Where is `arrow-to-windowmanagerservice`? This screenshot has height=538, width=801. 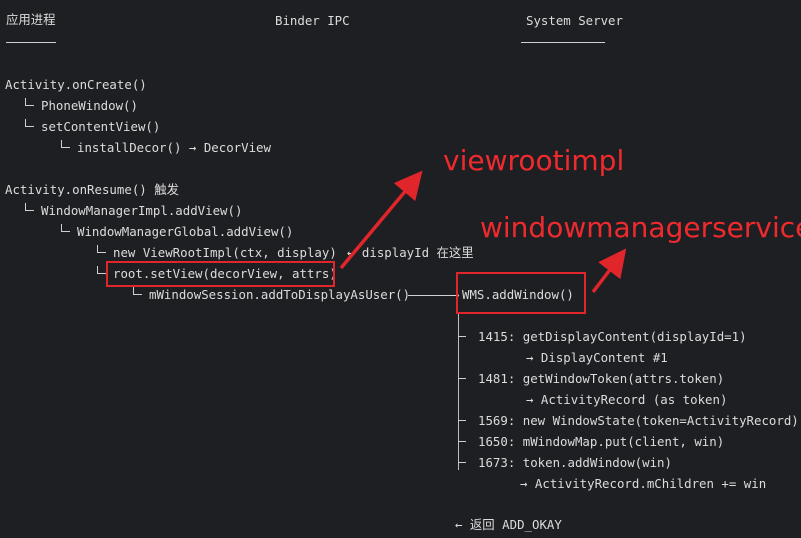 arrow-to-windowmanagerservice is located at coordinates (609, 271).